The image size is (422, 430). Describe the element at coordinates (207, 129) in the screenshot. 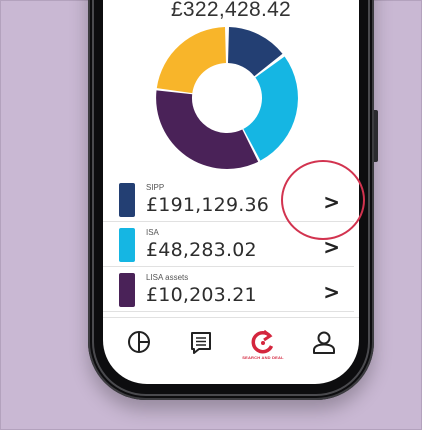

I see `donut-segment-lisa` at that location.